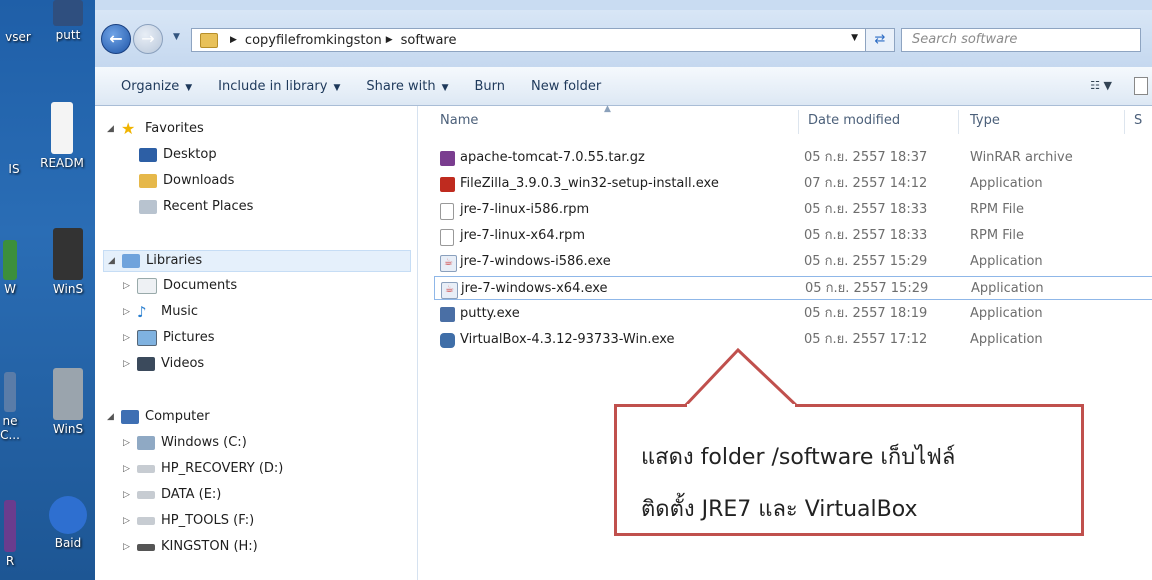 The image size is (1152, 580). What do you see at coordinates (866, 313) in the screenshot?
I see `file-date: 05 ก.ย. 2557 18:19` at bounding box center [866, 313].